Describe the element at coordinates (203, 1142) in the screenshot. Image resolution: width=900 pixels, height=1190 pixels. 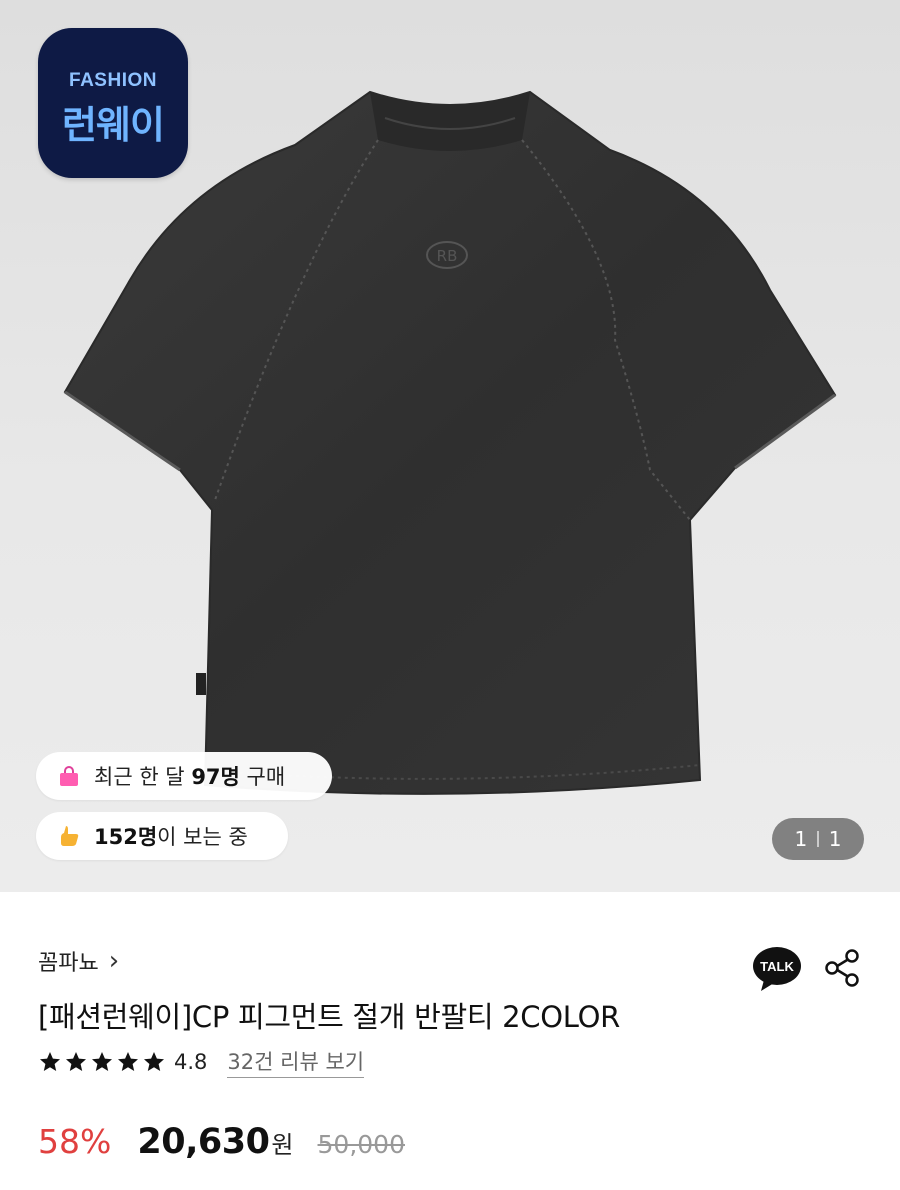
I see `sale-price: 20,630` at that location.